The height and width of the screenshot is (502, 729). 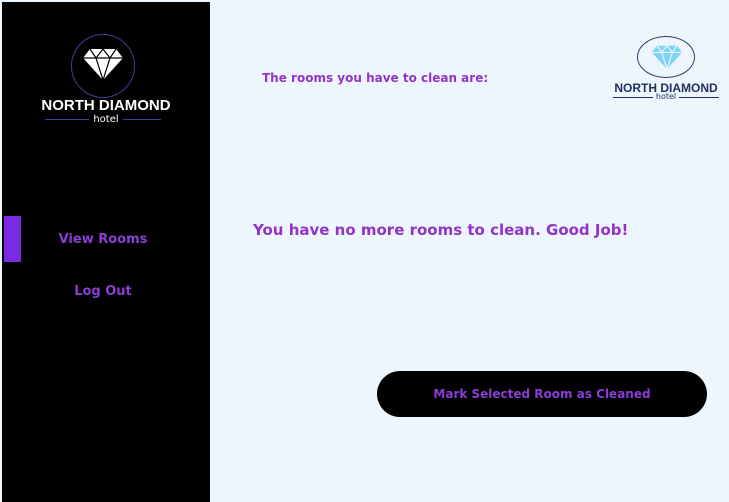 I want to click on brand-logo-emblem, so click(x=666, y=57).